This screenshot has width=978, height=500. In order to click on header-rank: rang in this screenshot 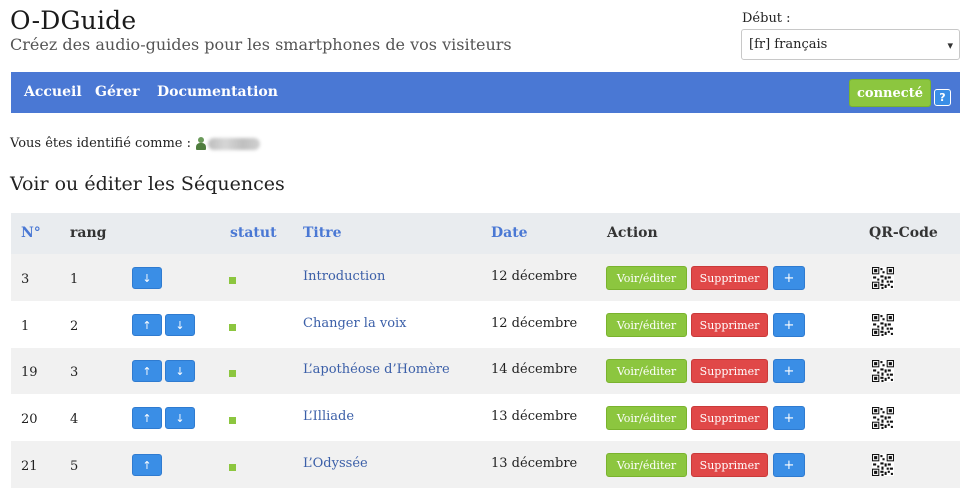, I will do `click(88, 233)`.